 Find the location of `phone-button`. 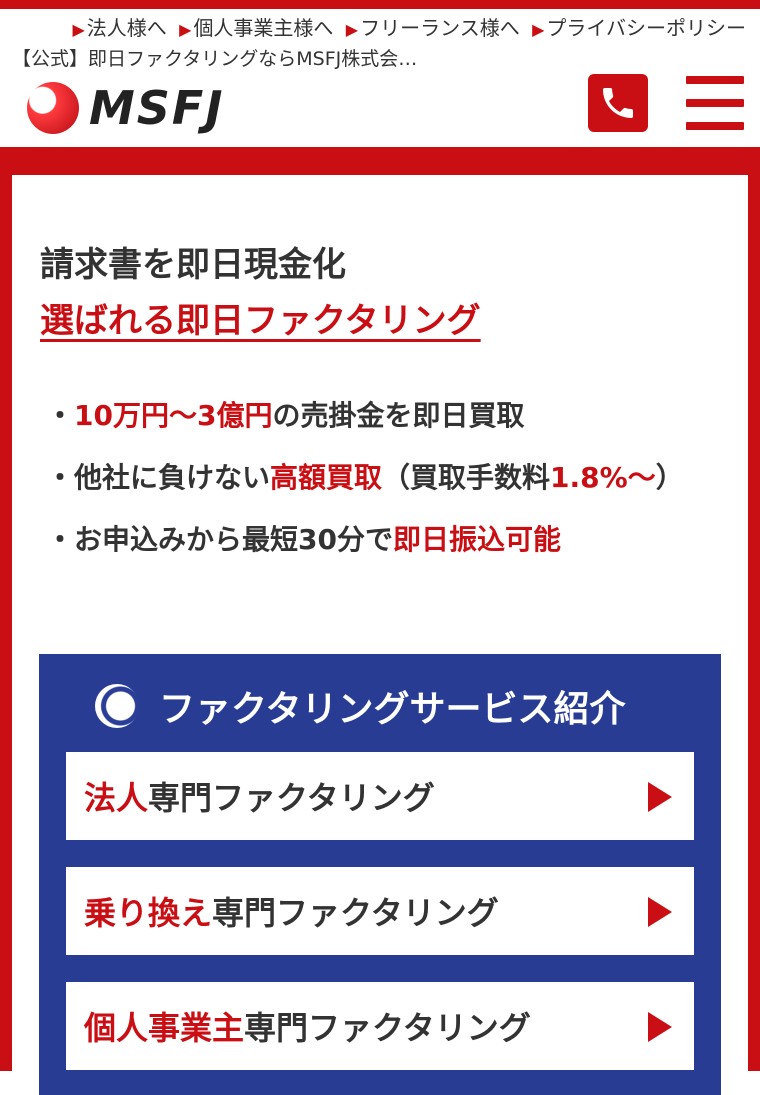

phone-button is located at coordinates (618, 103).